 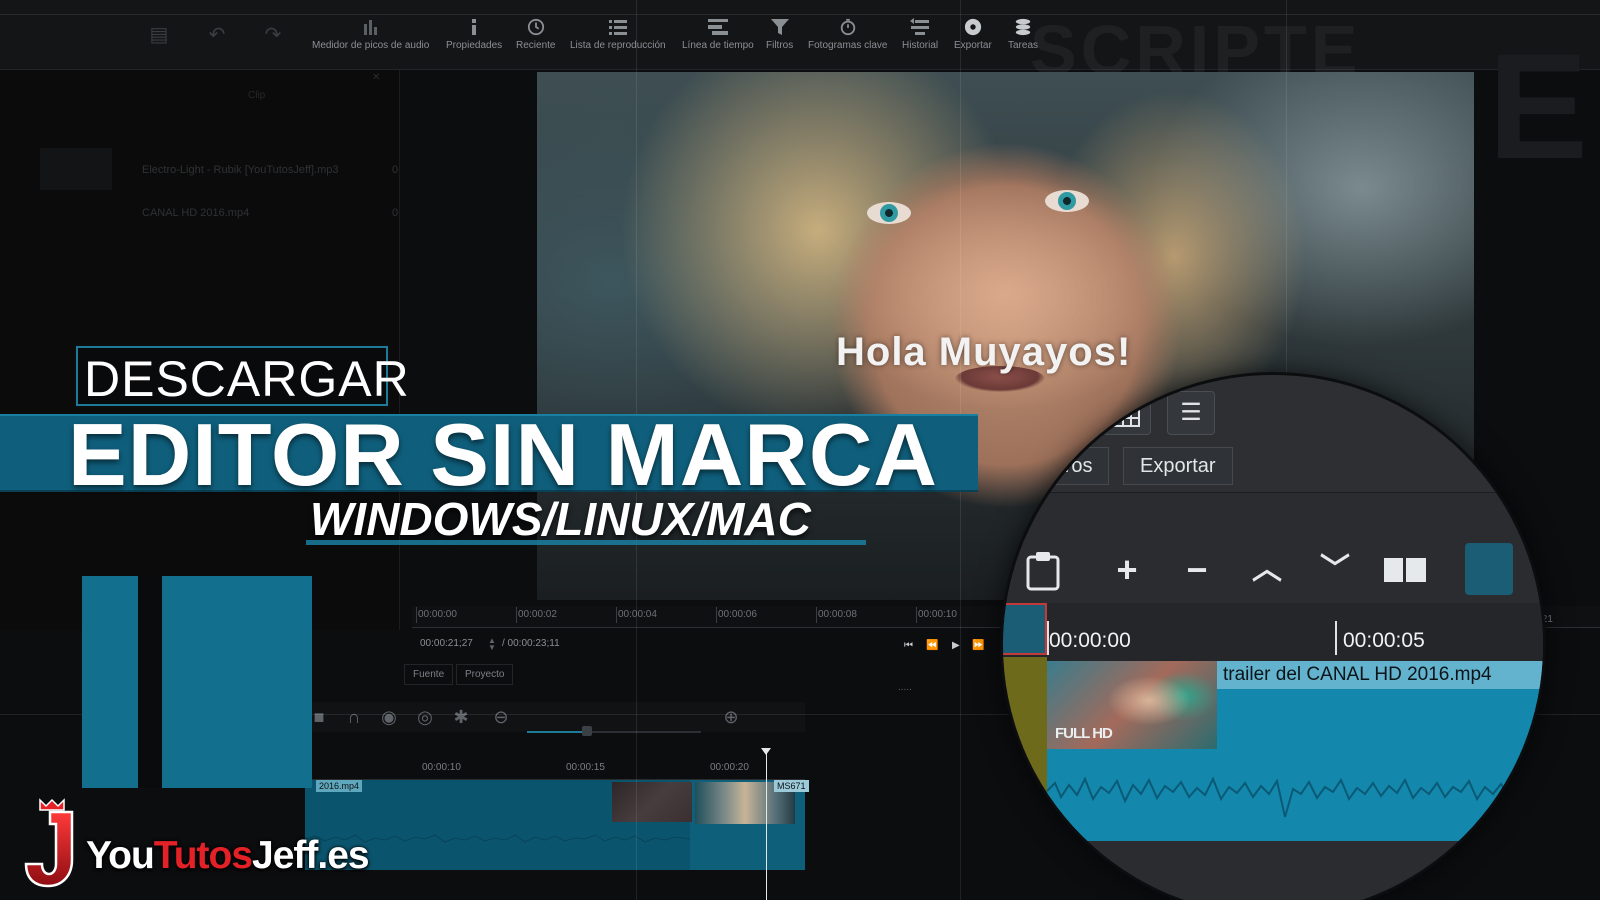 What do you see at coordinates (978, 645) in the screenshot?
I see `fast-forward-icon: ⏩` at bounding box center [978, 645].